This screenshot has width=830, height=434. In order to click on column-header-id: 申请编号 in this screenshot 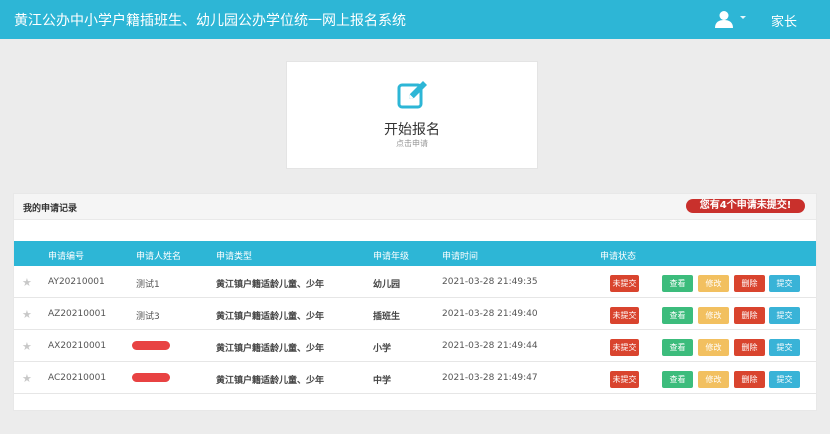, I will do `click(66, 257)`.